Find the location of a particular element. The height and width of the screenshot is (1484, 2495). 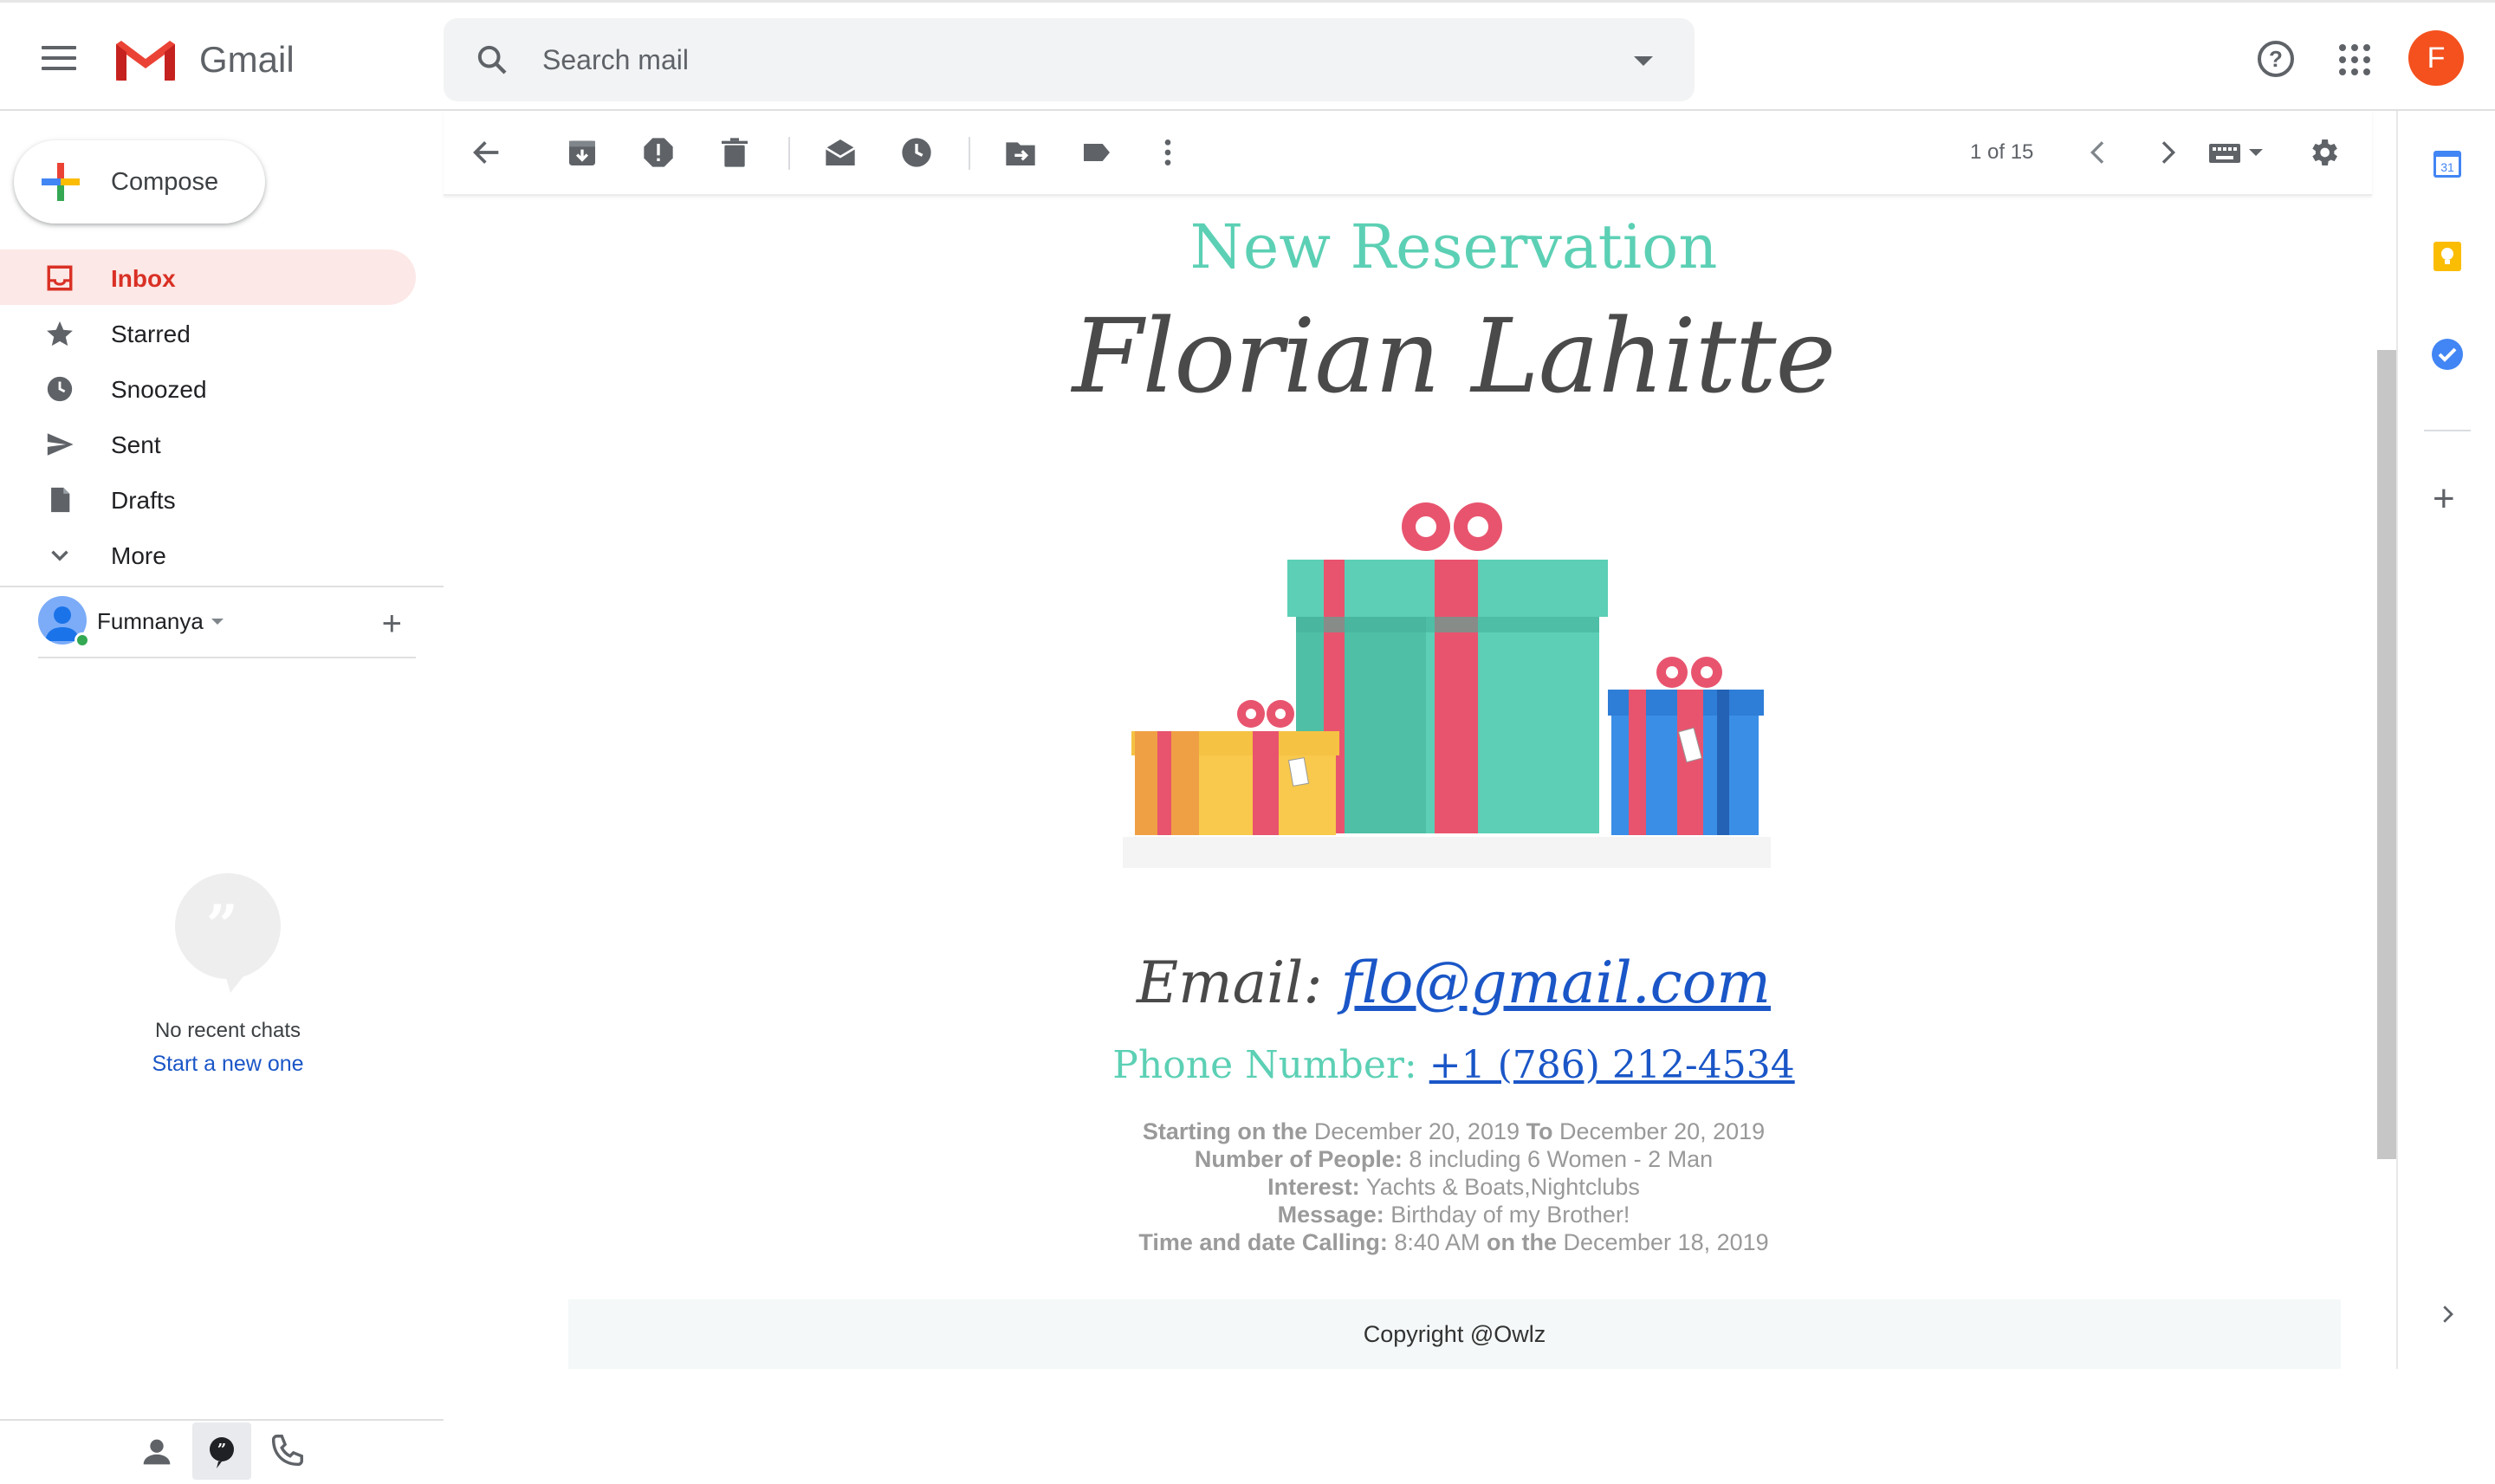

people-value: 8 including 6 Women - 2 Man is located at coordinates (1561, 1159).